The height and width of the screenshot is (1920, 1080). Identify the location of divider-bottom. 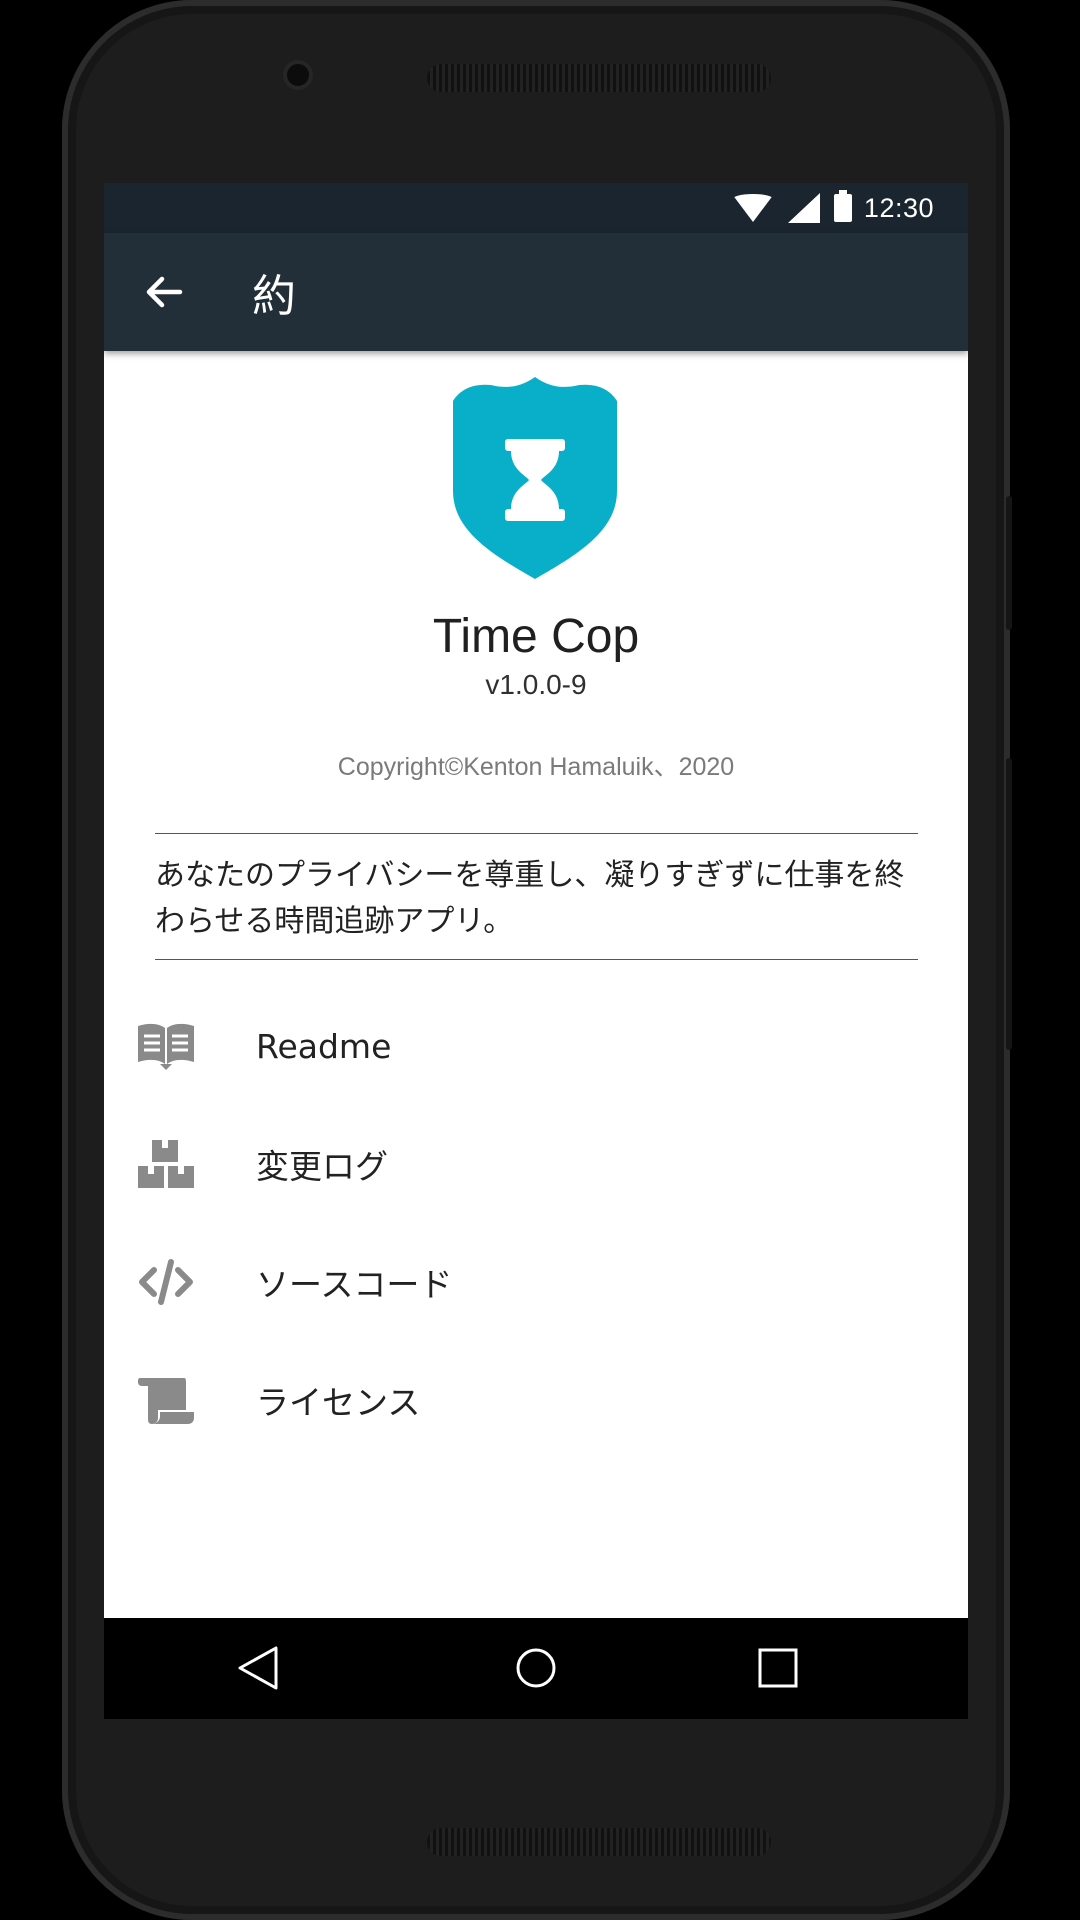
(536, 959).